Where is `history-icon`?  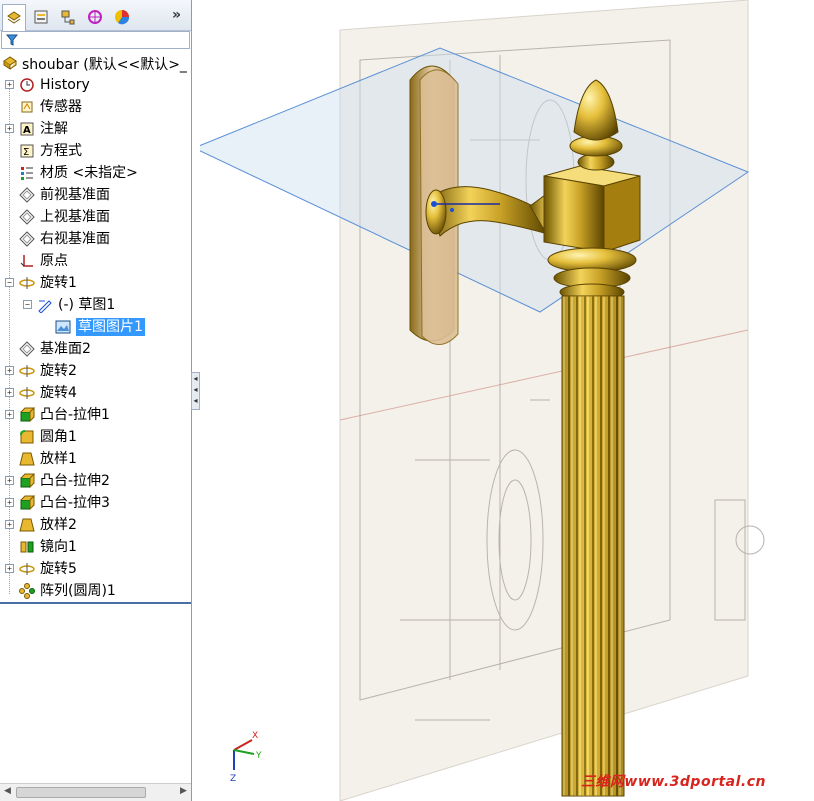 history-icon is located at coordinates (26, 84).